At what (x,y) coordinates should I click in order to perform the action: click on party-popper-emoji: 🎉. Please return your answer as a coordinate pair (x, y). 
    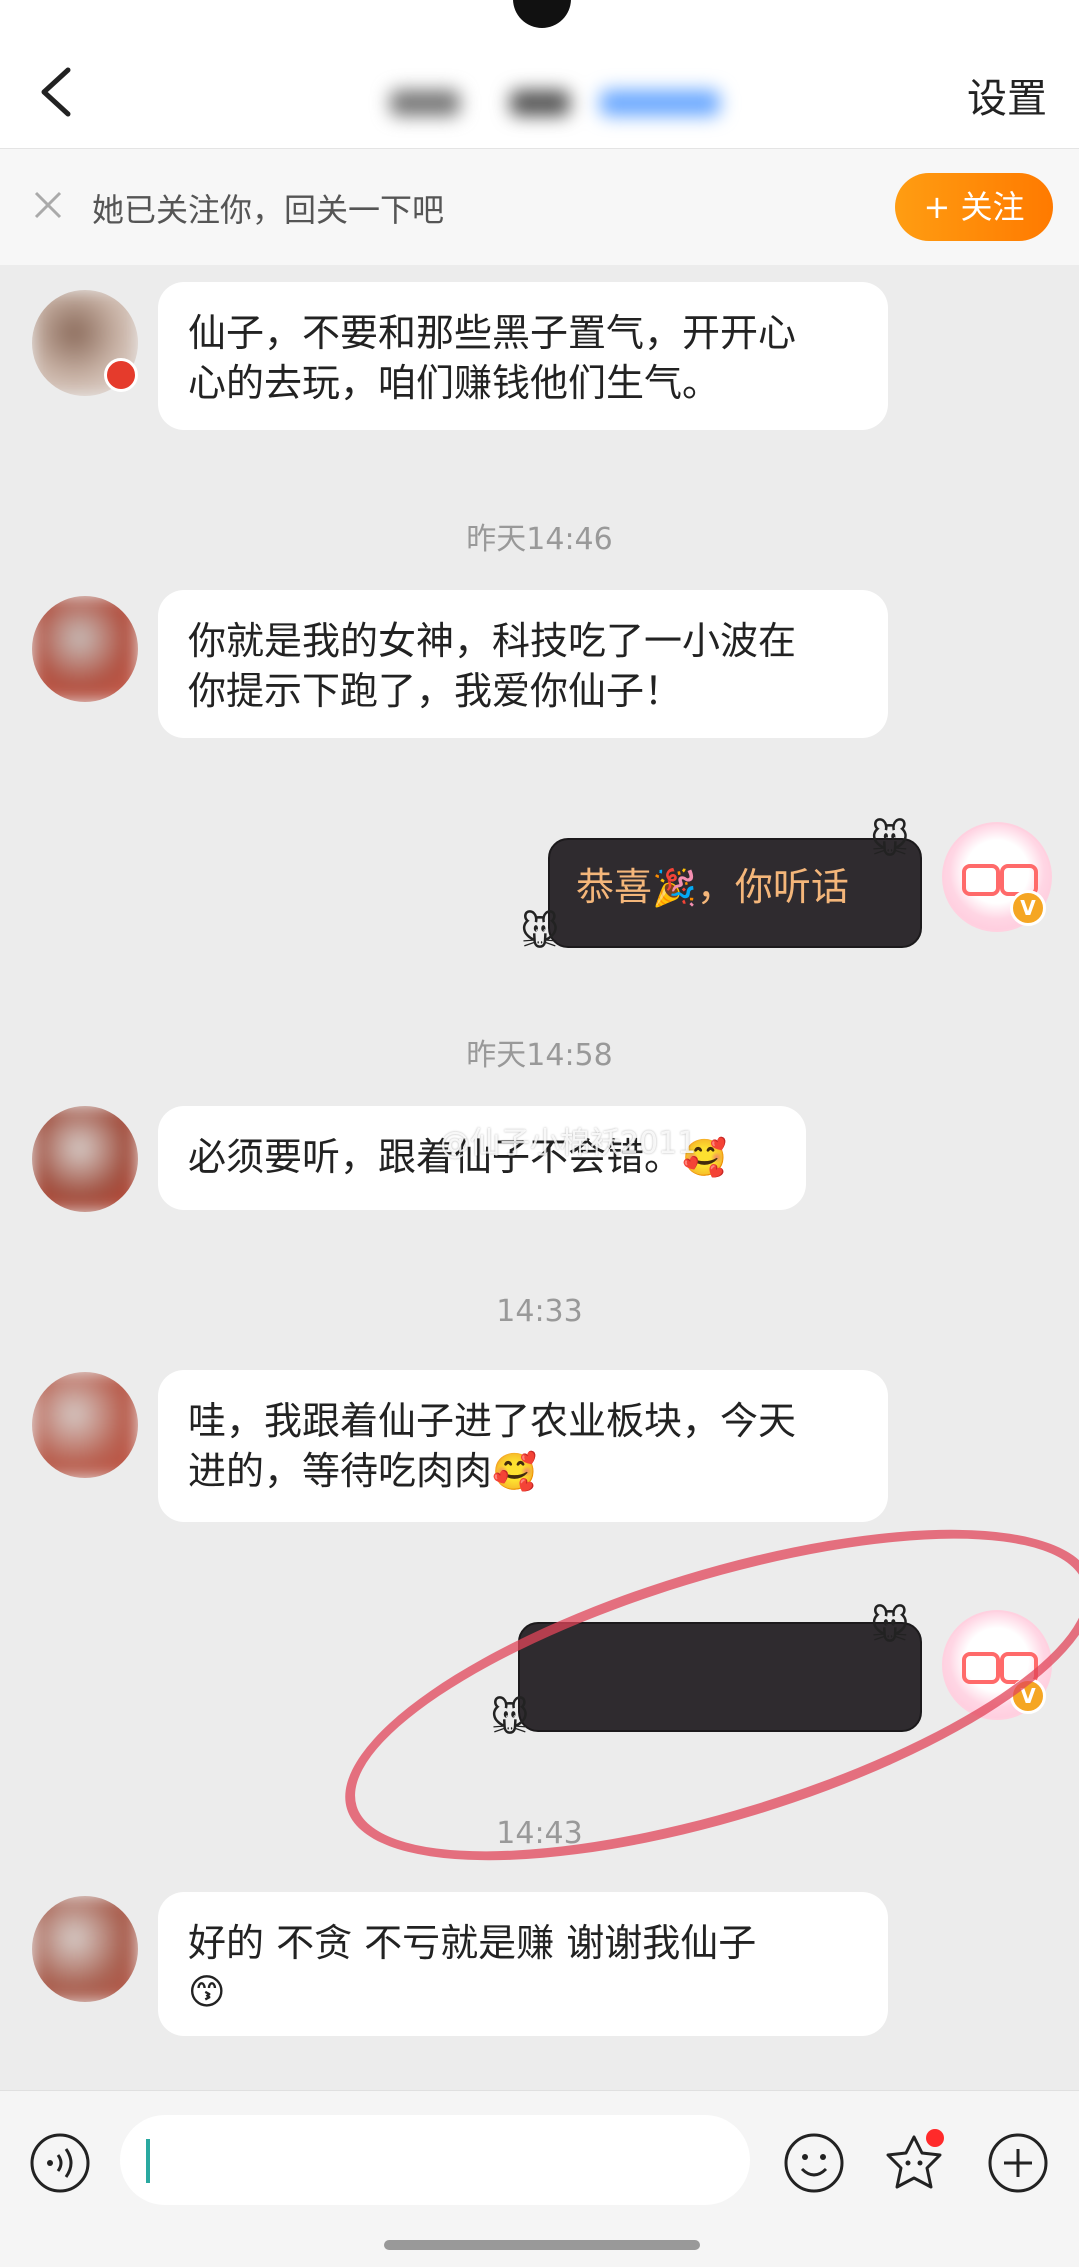
    Looking at the image, I should click on (674, 888).